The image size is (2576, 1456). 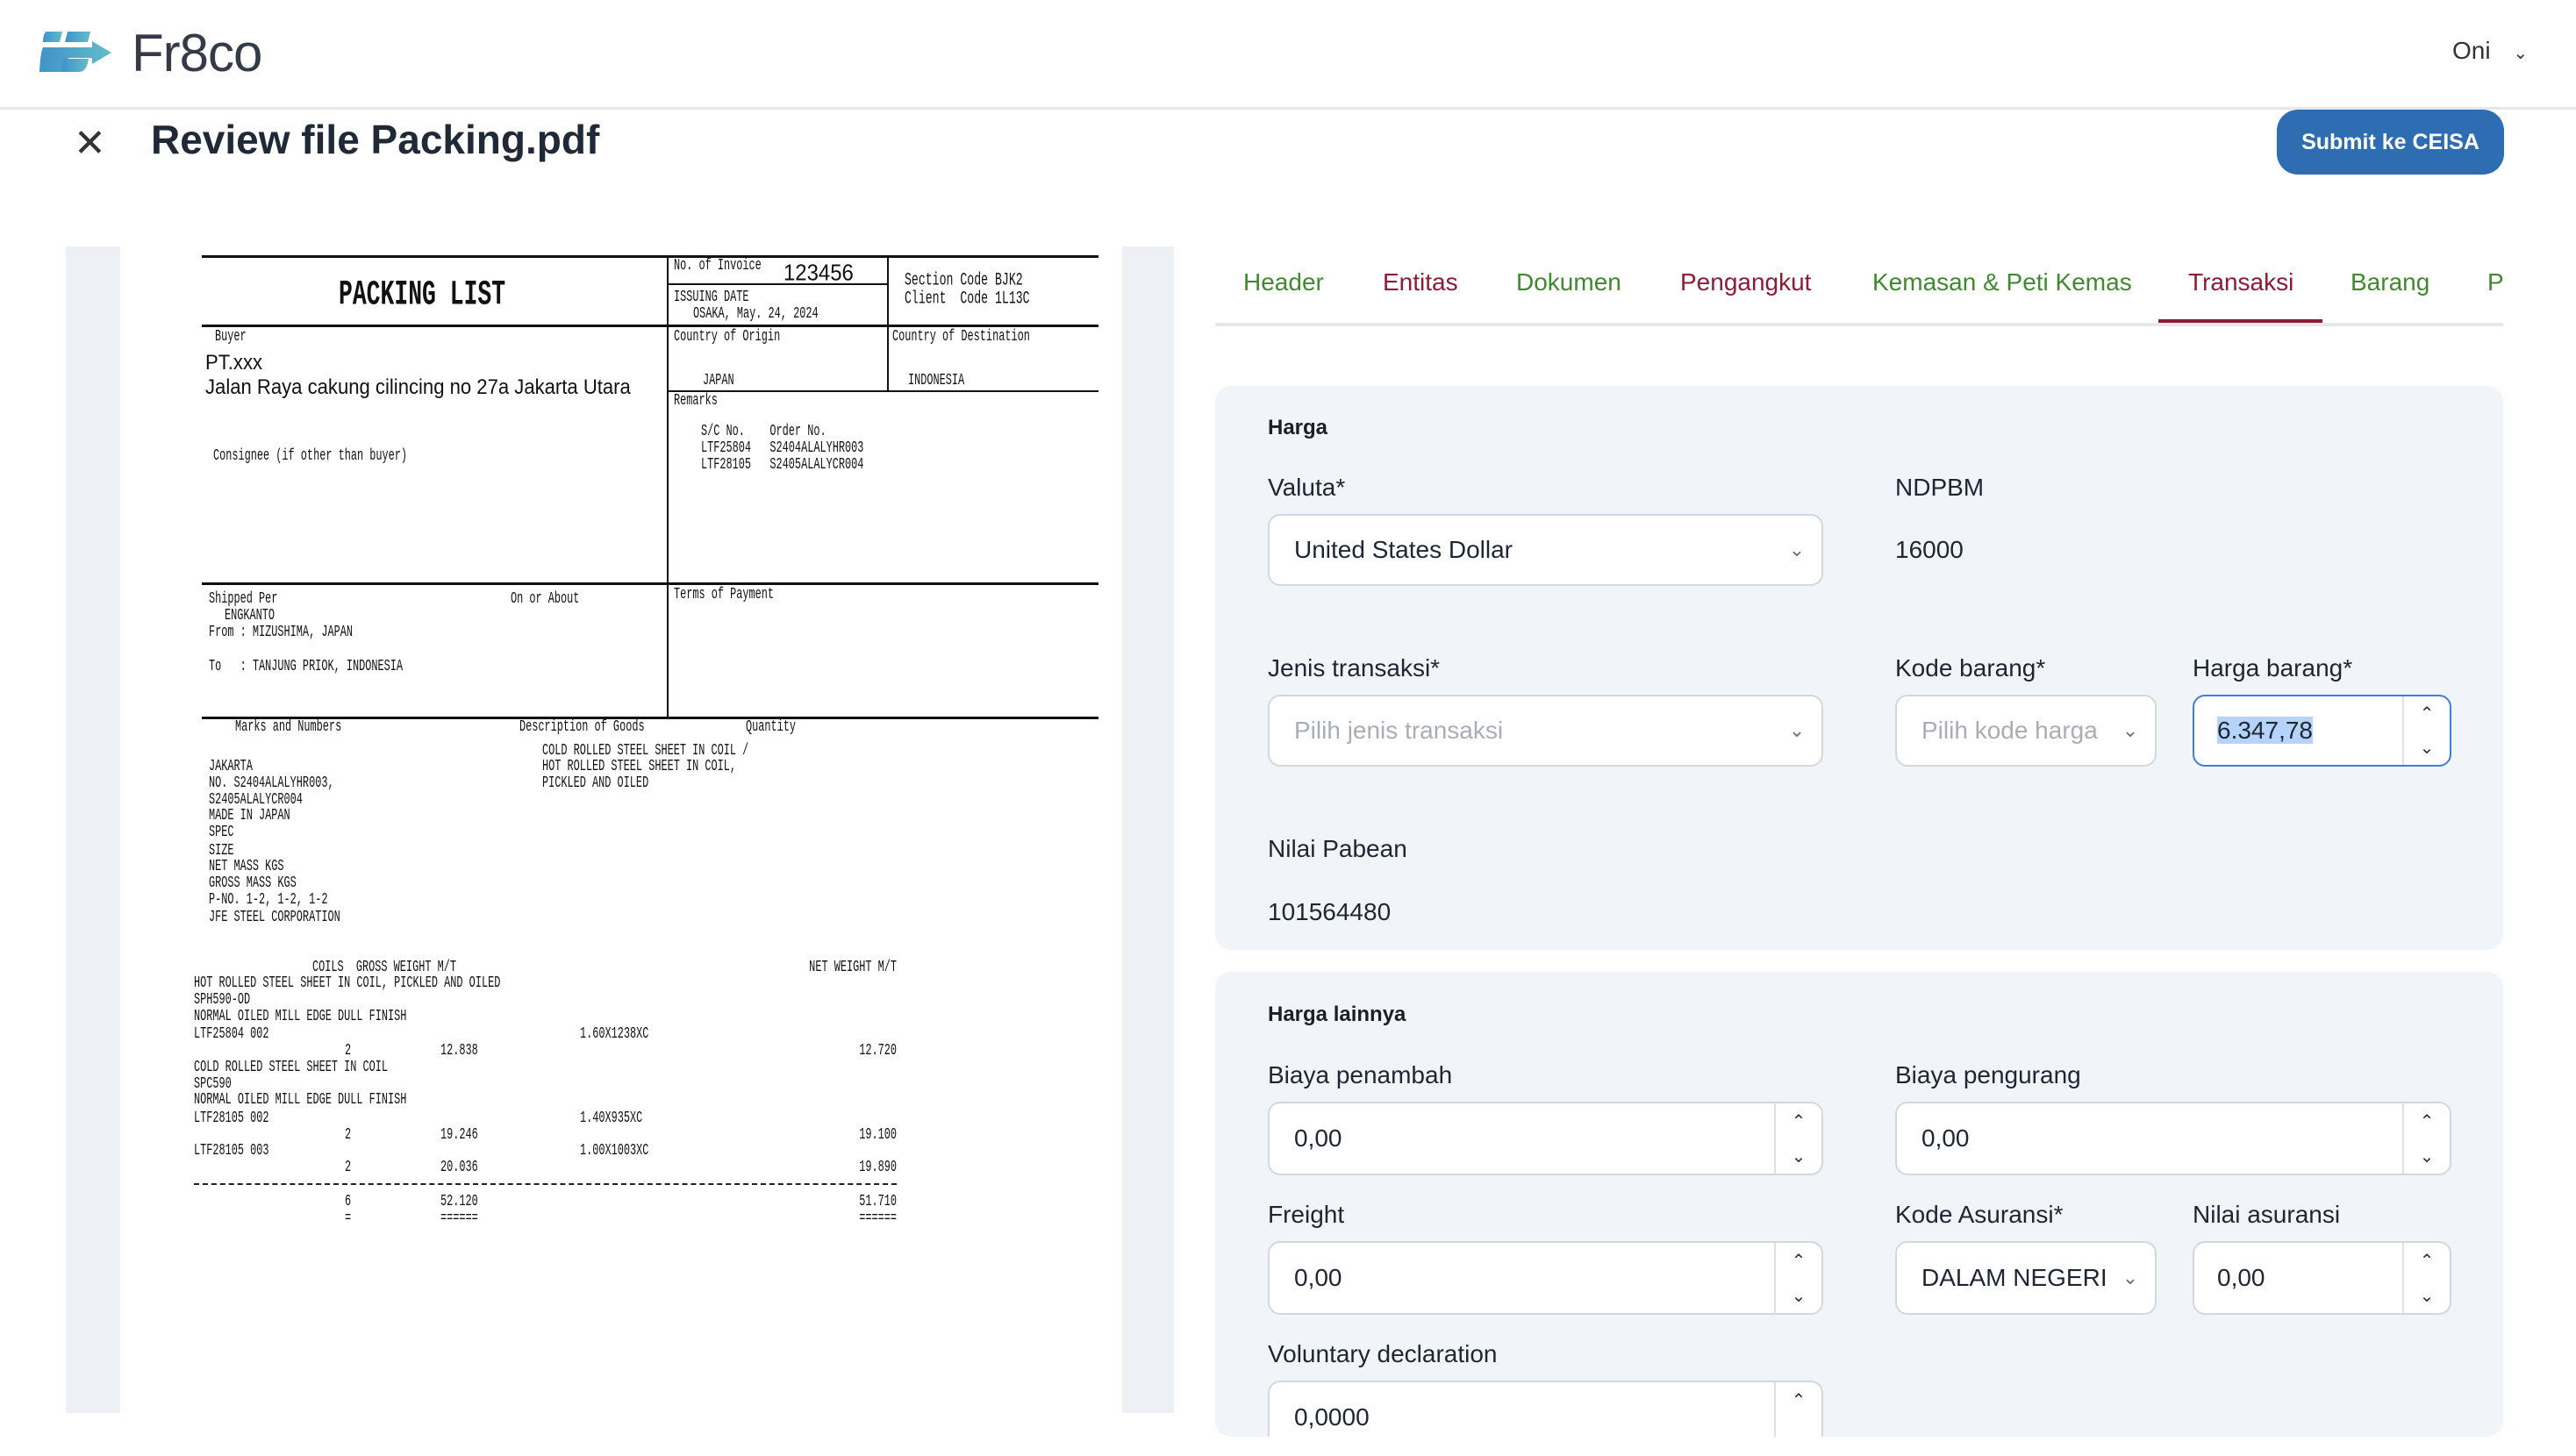 I want to click on tab-dokumen: Dokumen, so click(x=1568, y=282).